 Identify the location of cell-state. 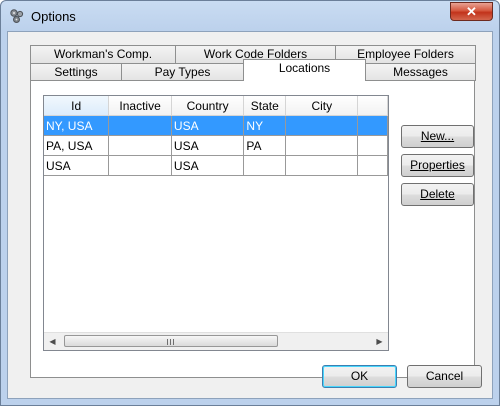
(265, 165).